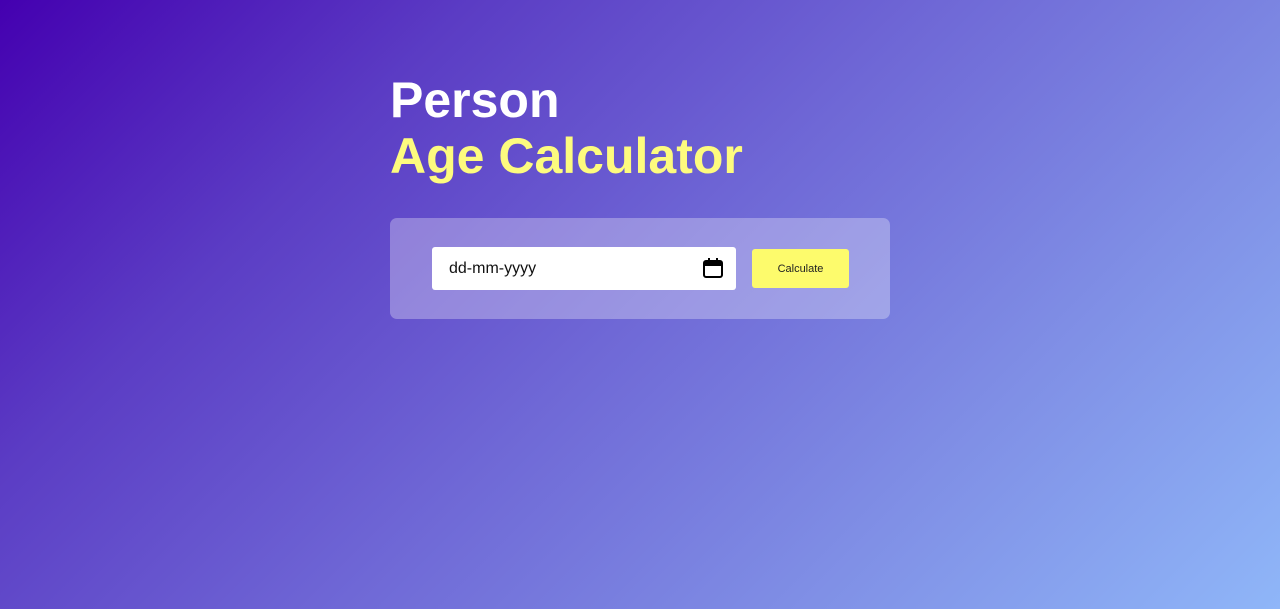 The width and height of the screenshot is (1280, 609). What do you see at coordinates (566, 156) in the screenshot?
I see `page-title-line2: Age Calculator` at bounding box center [566, 156].